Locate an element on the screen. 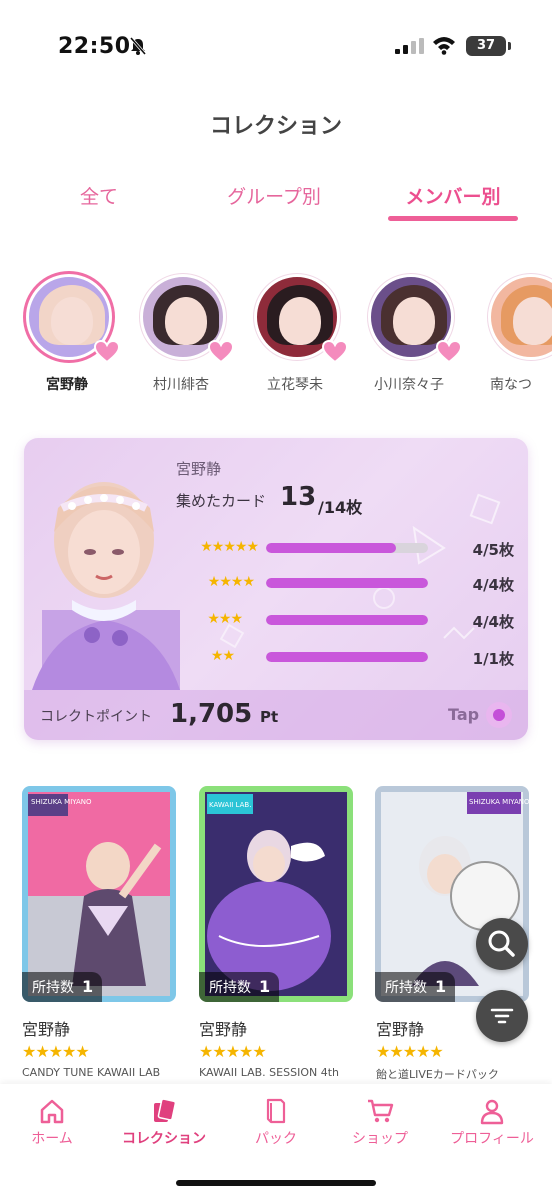 Image resolution: width=552 pixels, height=1200 pixels. nav-home: ホーム is located at coordinates (52, 1122).